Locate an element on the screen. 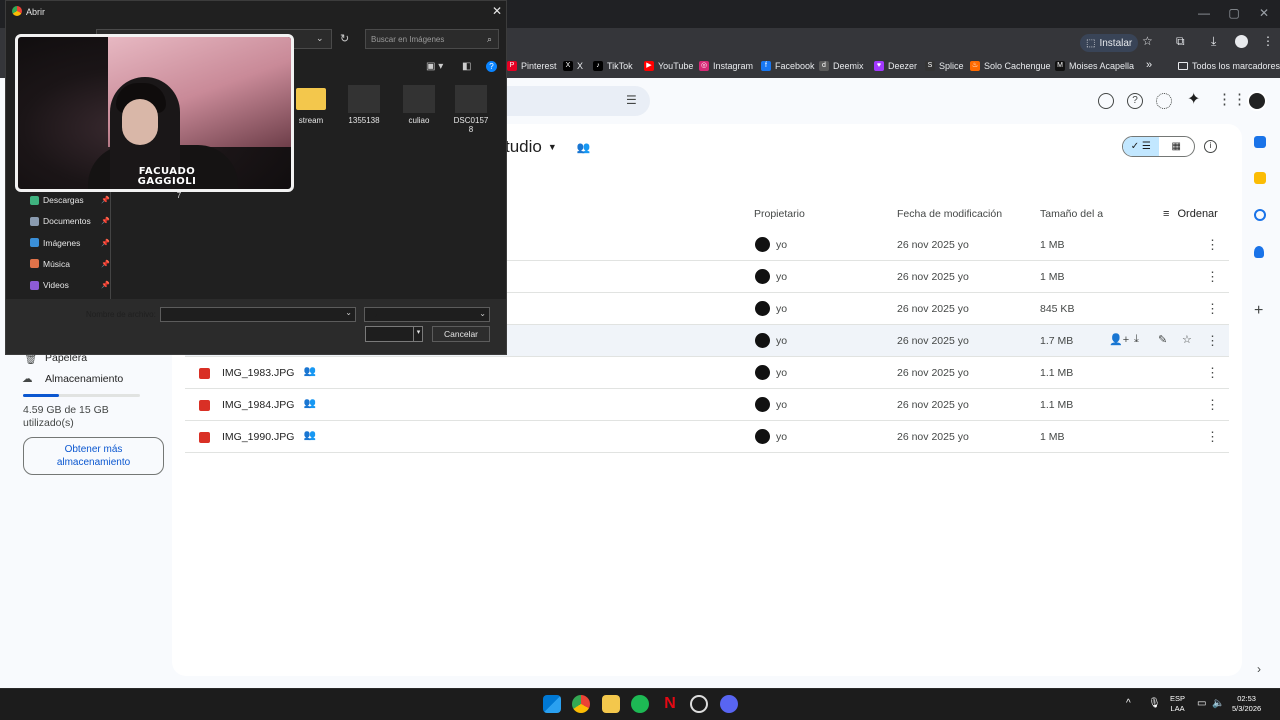  chrome-taskbar-icon is located at coordinates (581, 704).